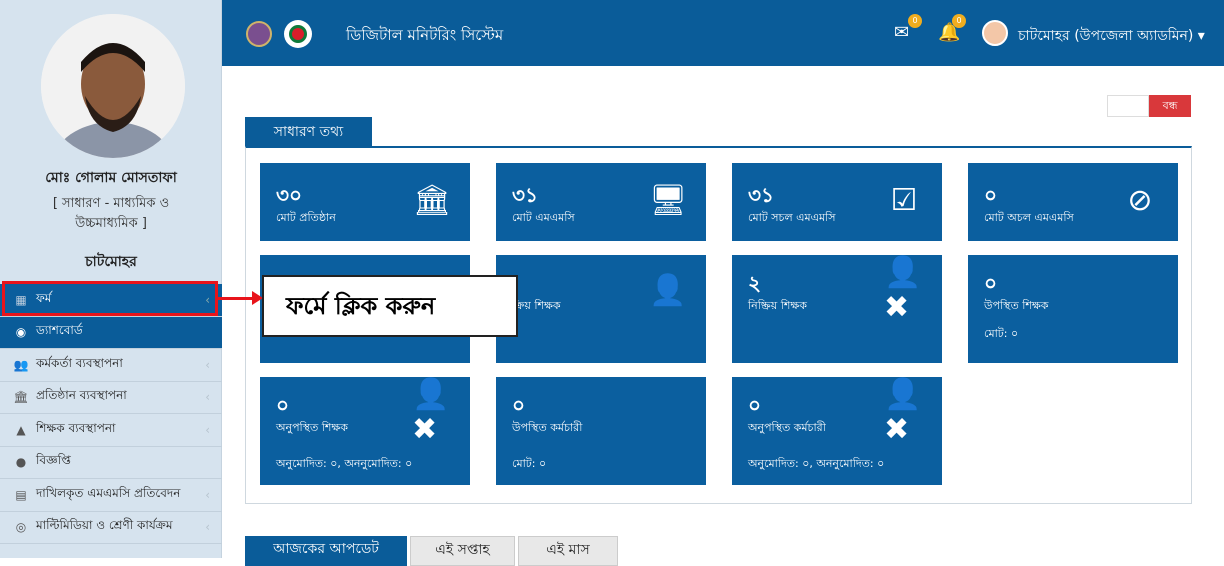 The image size is (1224, 566). I want to click on profile-name: মোঃ গোলাম মোসতাফা, so click(111, 178).